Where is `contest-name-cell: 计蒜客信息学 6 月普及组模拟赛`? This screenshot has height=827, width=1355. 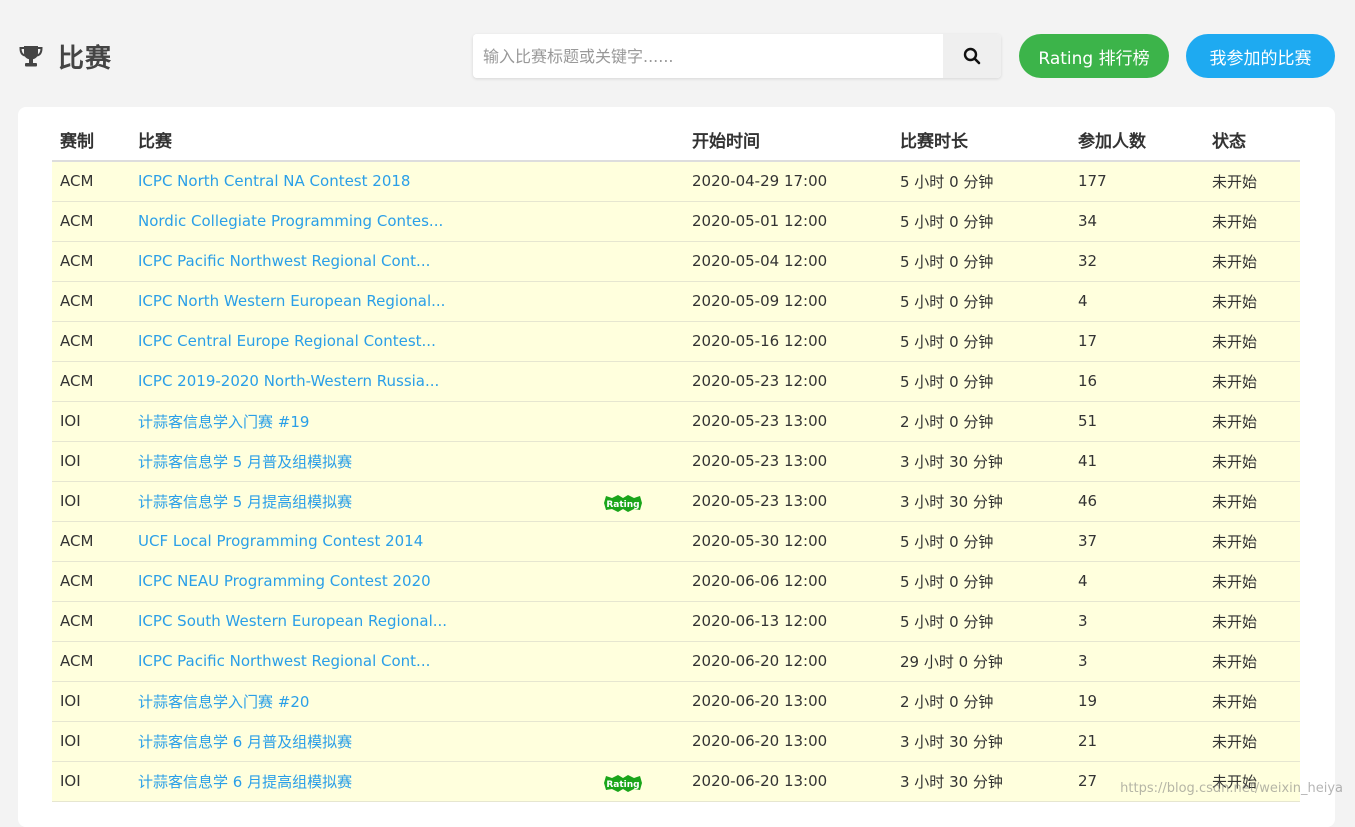 contest-name-cell: 计蒜客信息学 6 月普及组模拟赛 is located at coordinates (407, 741).